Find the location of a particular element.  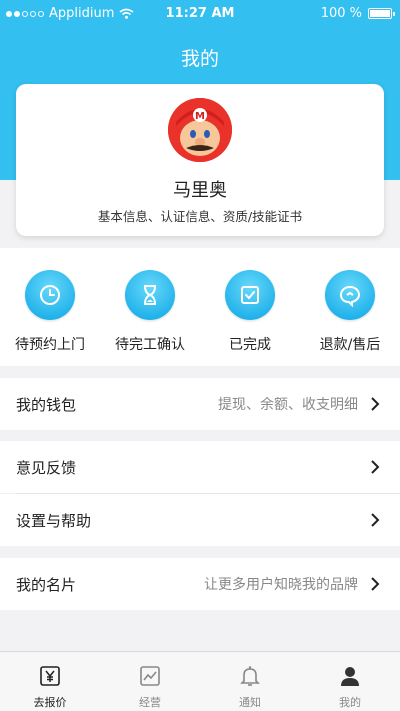

status-completed: 已完成 is located at coordinates (250, 307).